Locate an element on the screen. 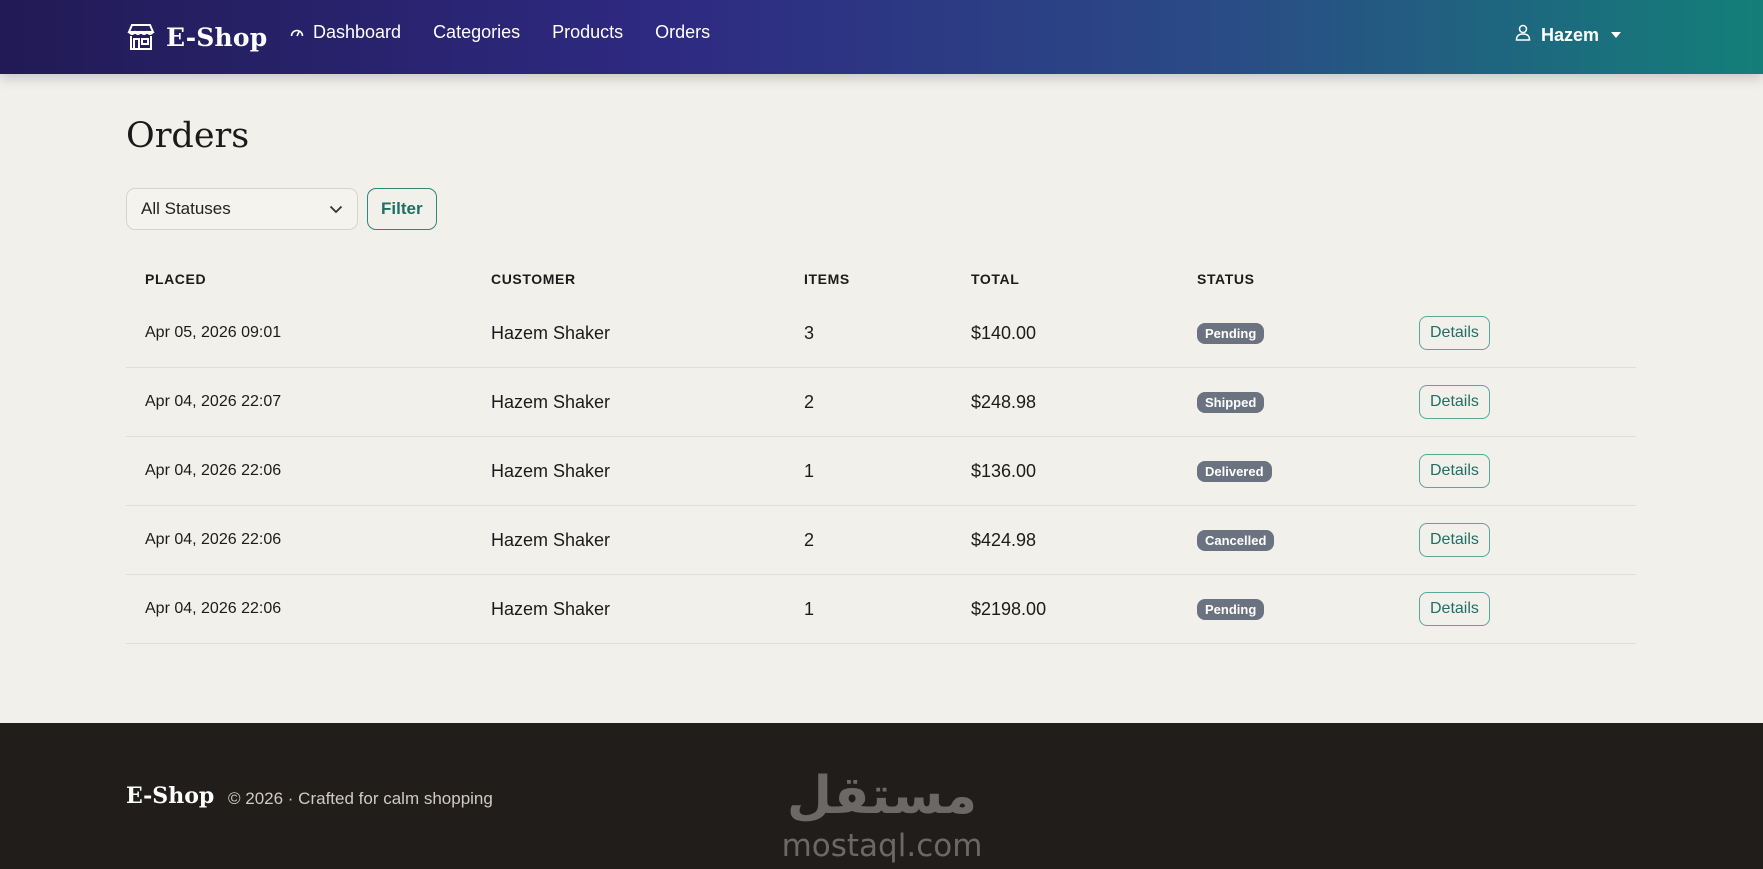 The image size is (1763, 869). user-icon is located at coordinates (1523, 35).